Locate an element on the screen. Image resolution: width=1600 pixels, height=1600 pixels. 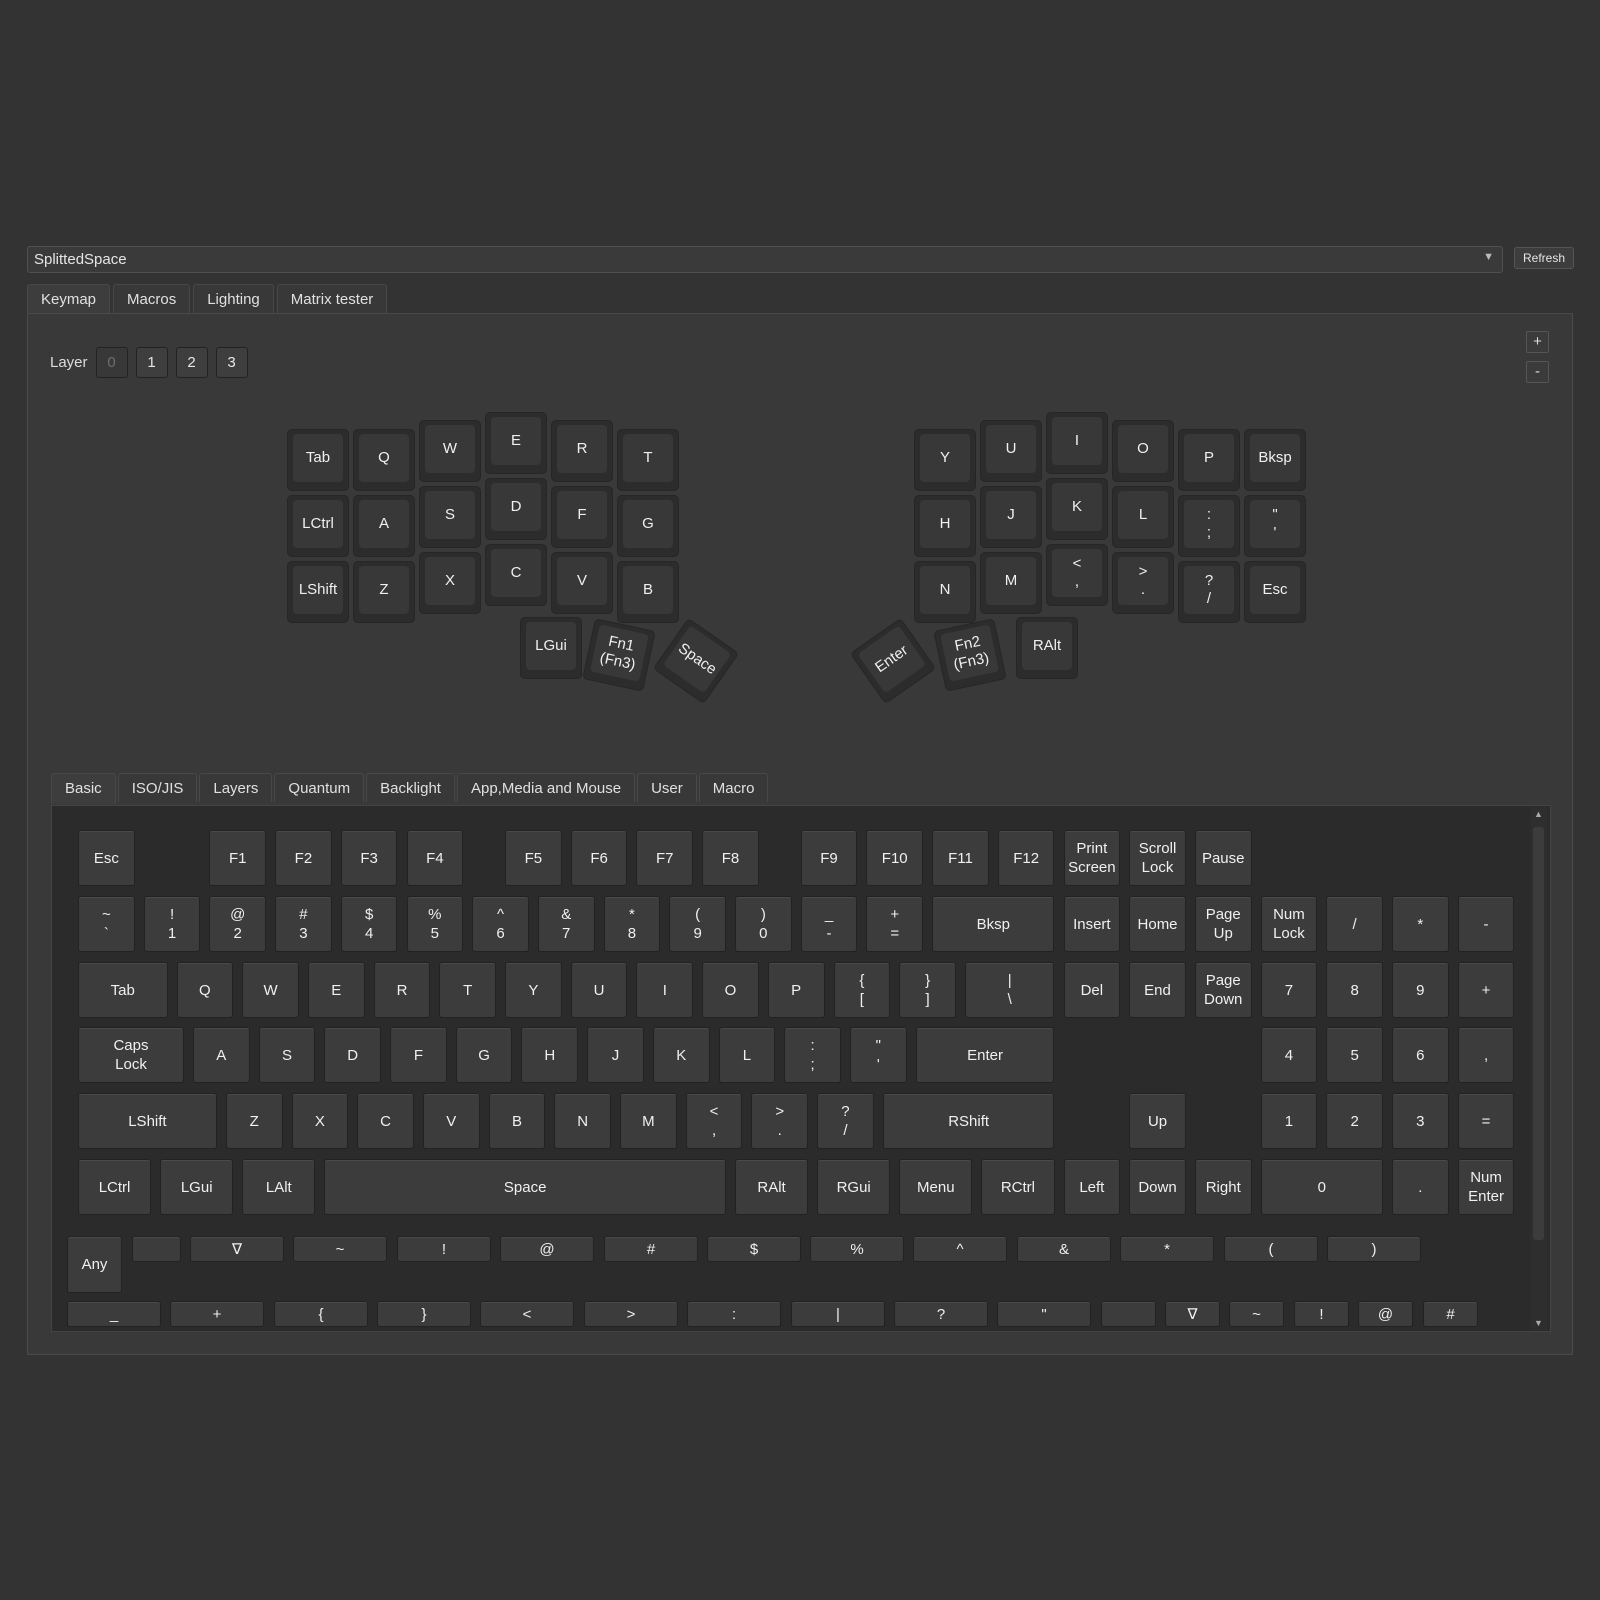
keycode-0: 0 is located at coordinates (1321, 1187).